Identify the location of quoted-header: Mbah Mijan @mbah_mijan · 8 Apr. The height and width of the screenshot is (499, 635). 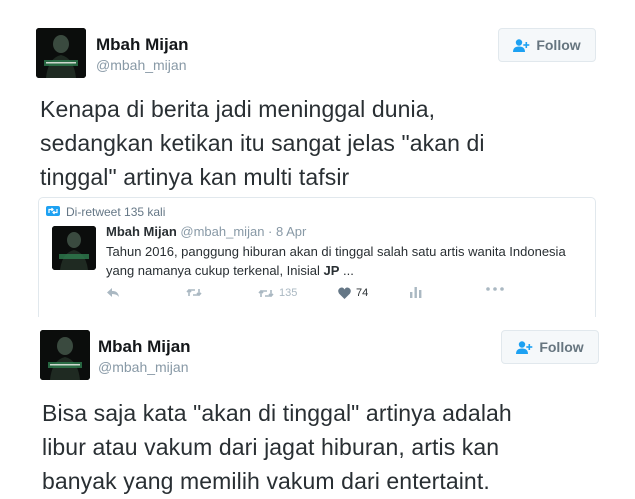
(206, 231).